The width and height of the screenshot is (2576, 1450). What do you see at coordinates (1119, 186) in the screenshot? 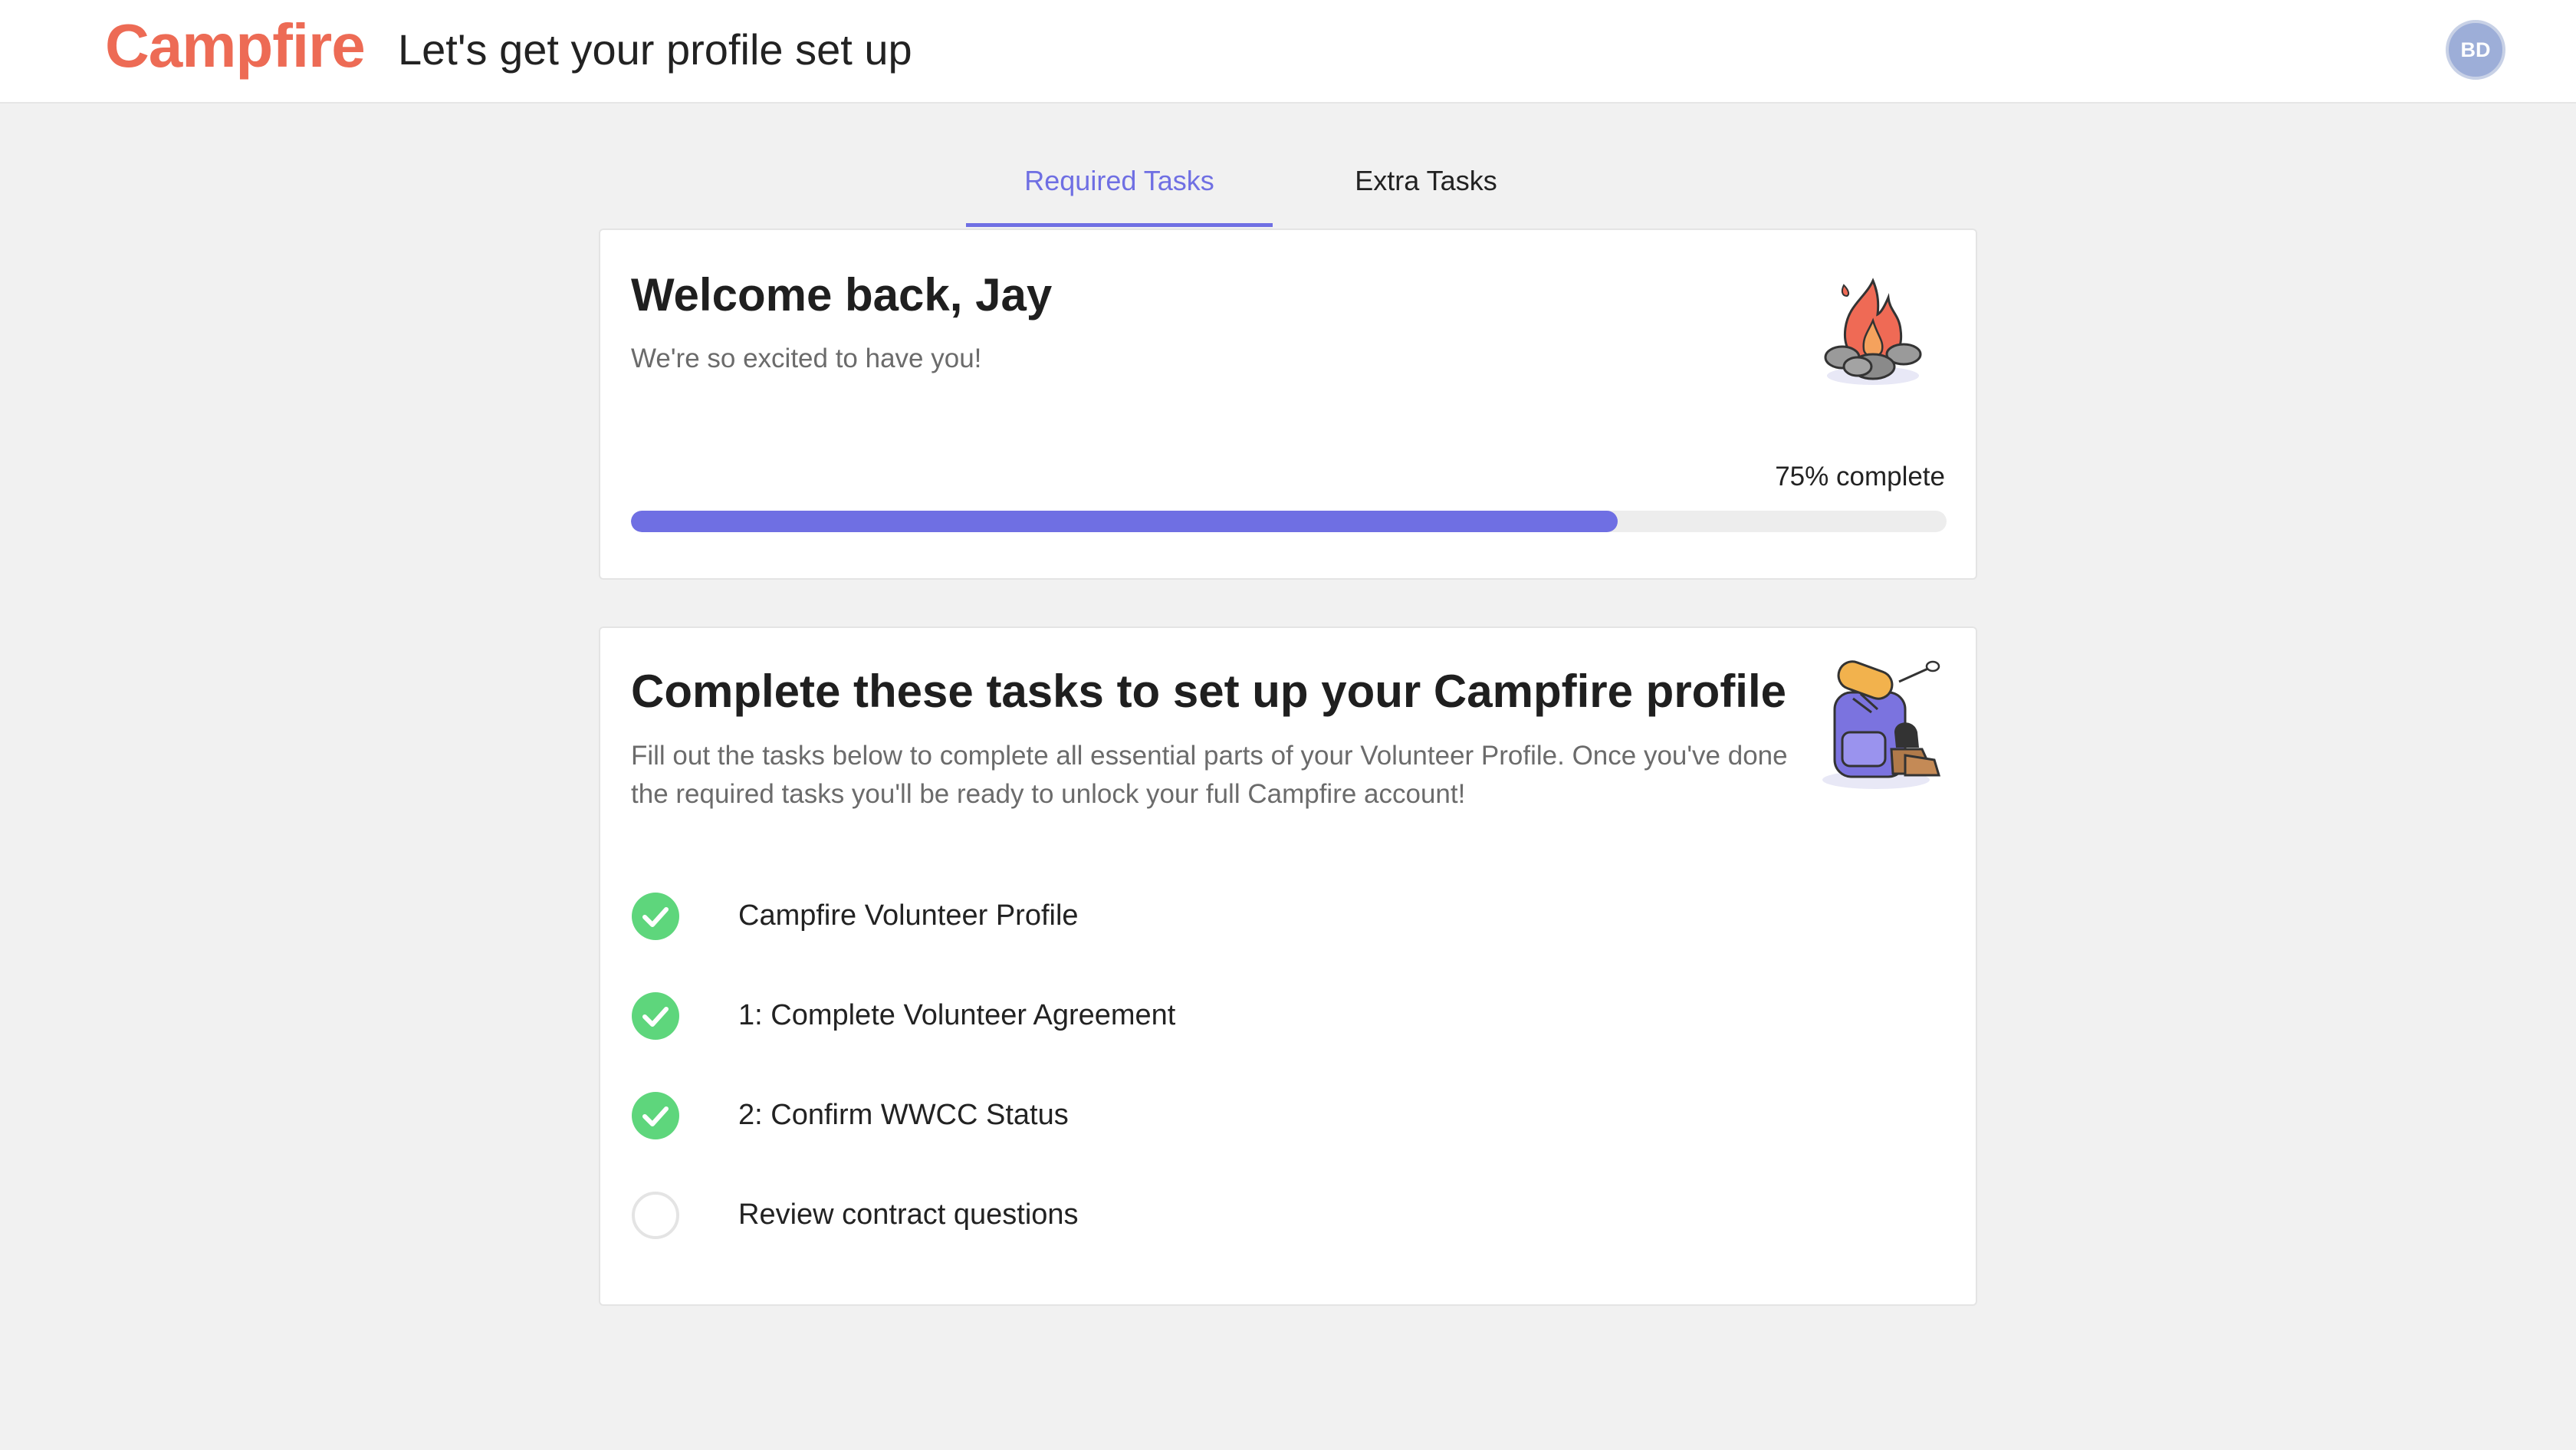
I see `tab-required-tasks: Required Tasks` at bounding box center [1119, 186].